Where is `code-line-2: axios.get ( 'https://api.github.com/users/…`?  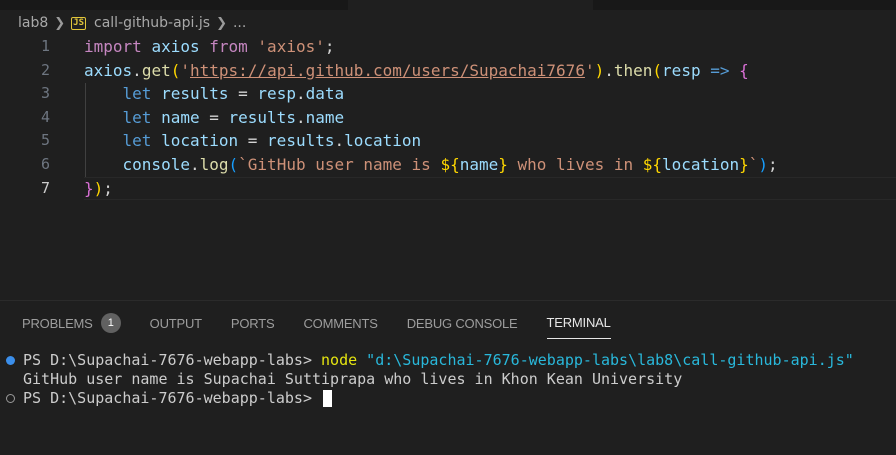
code-line-2: axios.get ( 'https://api.github.com/users/… is located at coordinates (490, 71).